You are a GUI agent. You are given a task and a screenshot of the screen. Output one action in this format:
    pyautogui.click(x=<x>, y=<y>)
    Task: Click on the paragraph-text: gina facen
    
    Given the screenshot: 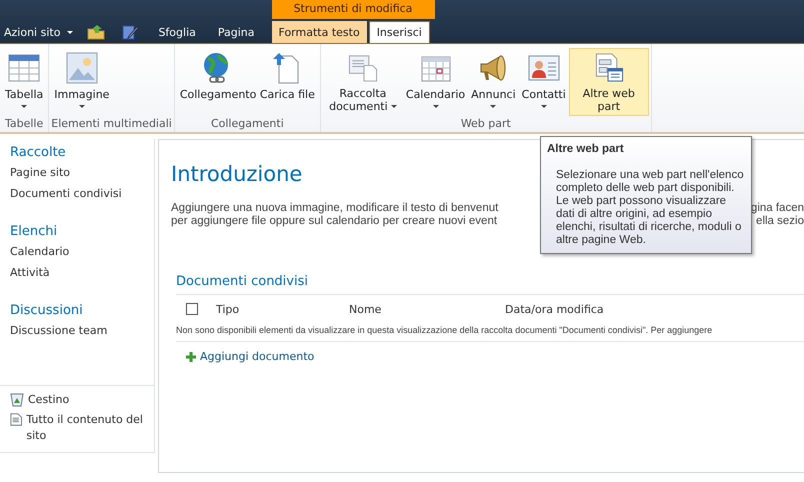 What is the action you would take?
    pyautogui.click(x=777, y=208)
    